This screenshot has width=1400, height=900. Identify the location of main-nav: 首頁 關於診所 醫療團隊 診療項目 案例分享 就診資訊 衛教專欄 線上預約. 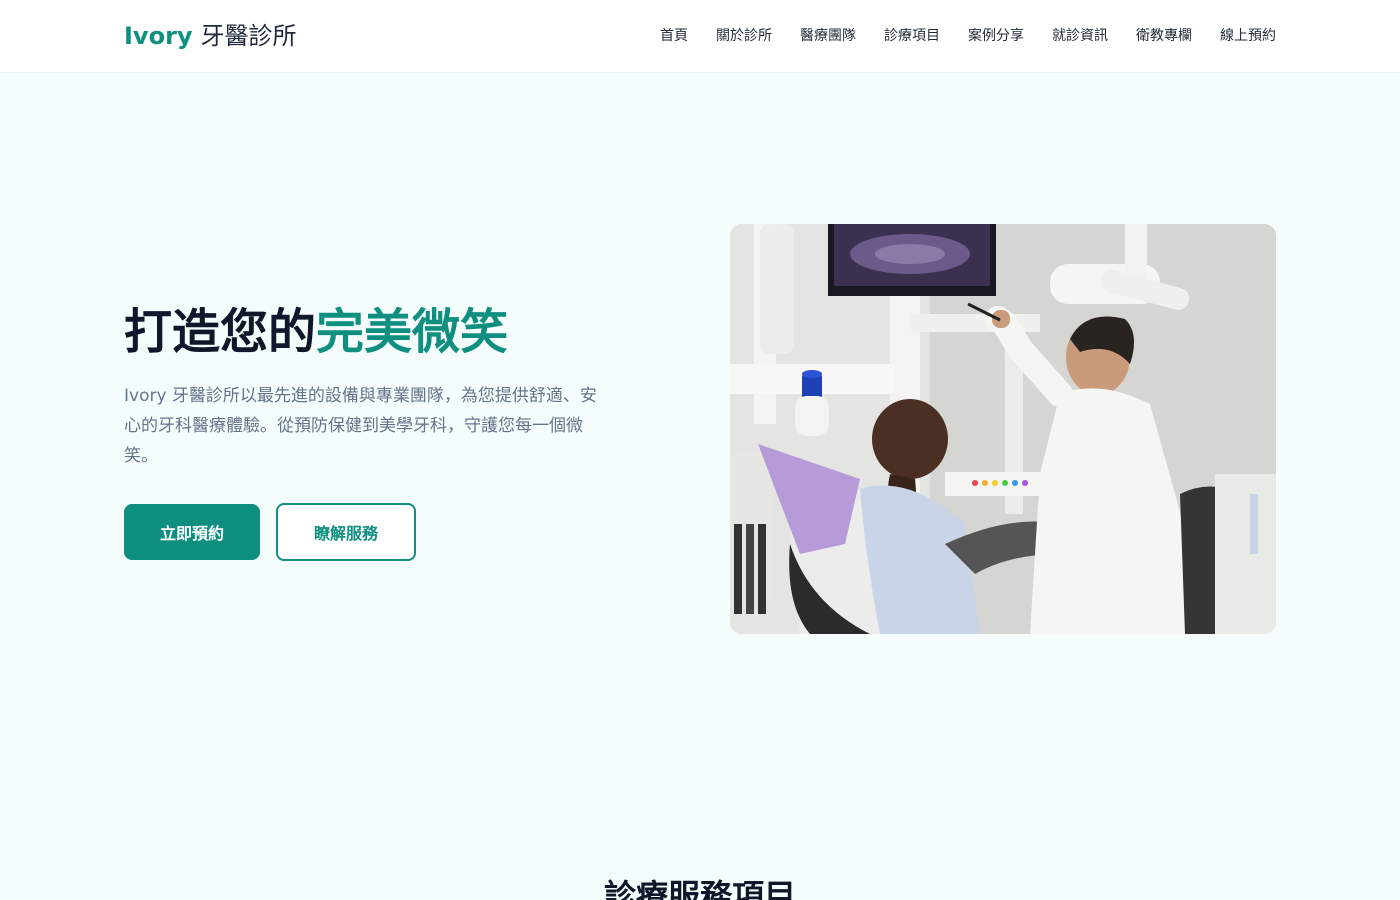
(968, 36).